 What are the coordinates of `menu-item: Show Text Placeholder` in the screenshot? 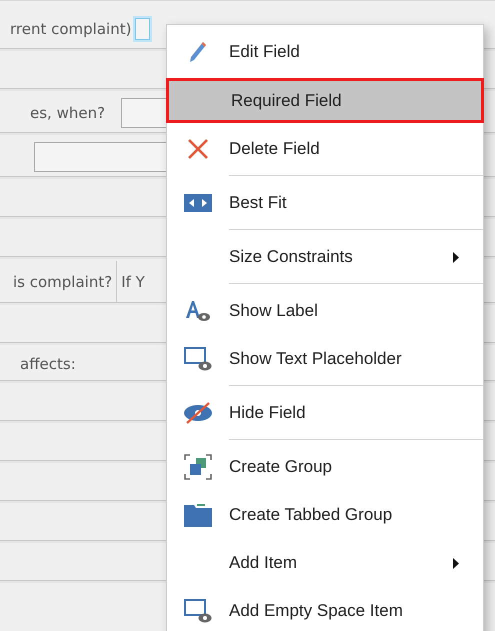 It's located at (325, 359).